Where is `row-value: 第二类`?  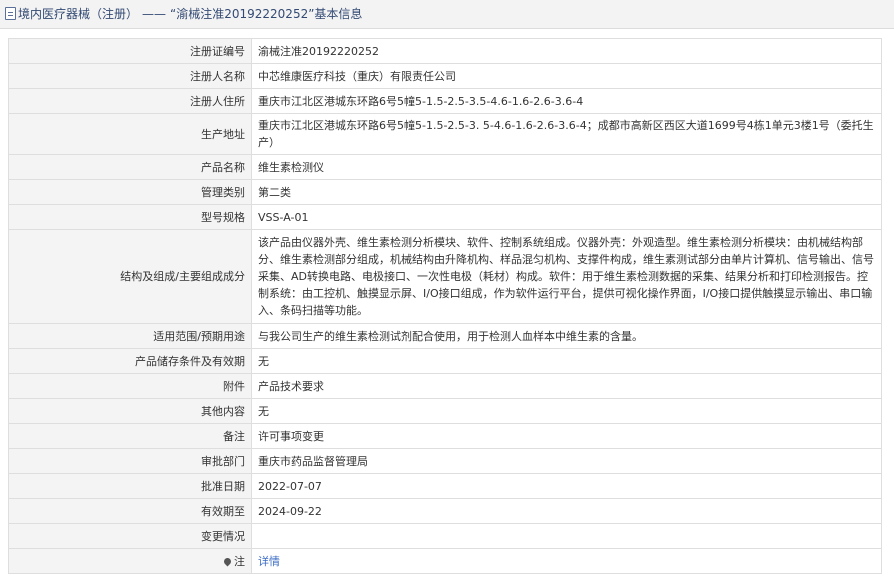
row-value: 第二类 is located at coordinates (566, 192).